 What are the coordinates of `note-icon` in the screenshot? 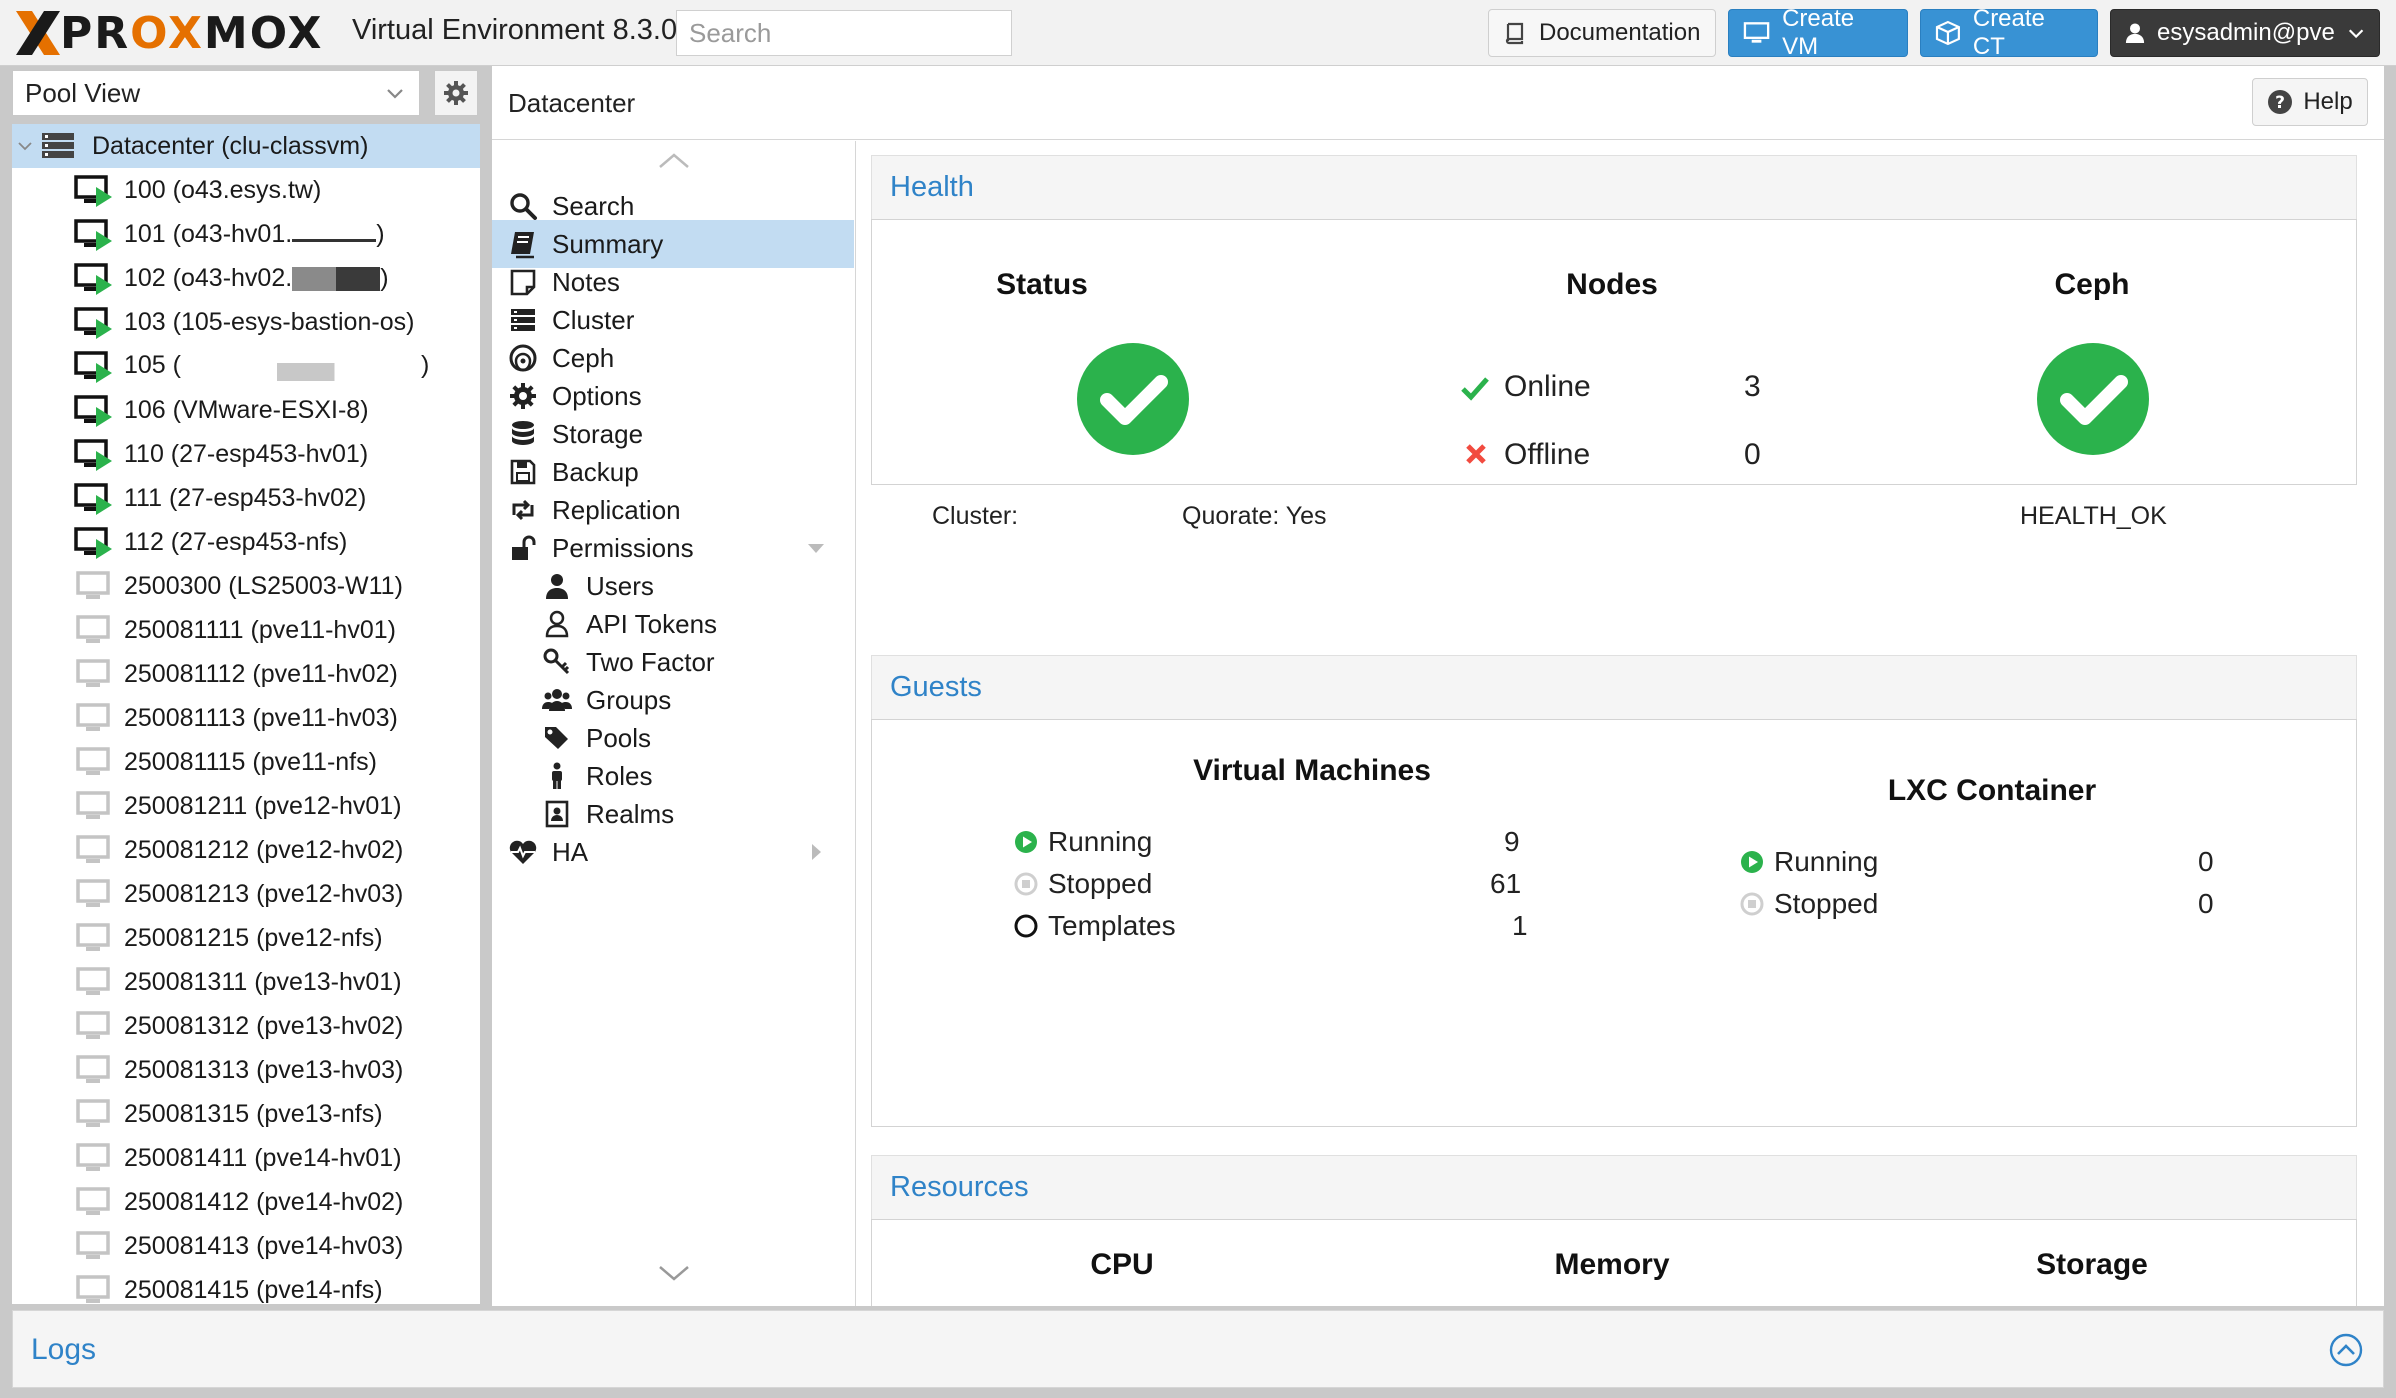 It's located at (523, 282).